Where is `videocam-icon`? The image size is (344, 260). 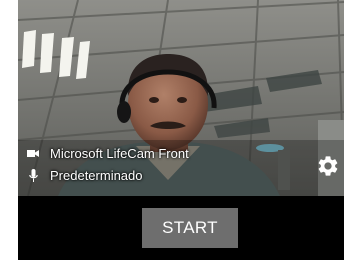 videocam-icon is located at coordinates (33, 154).